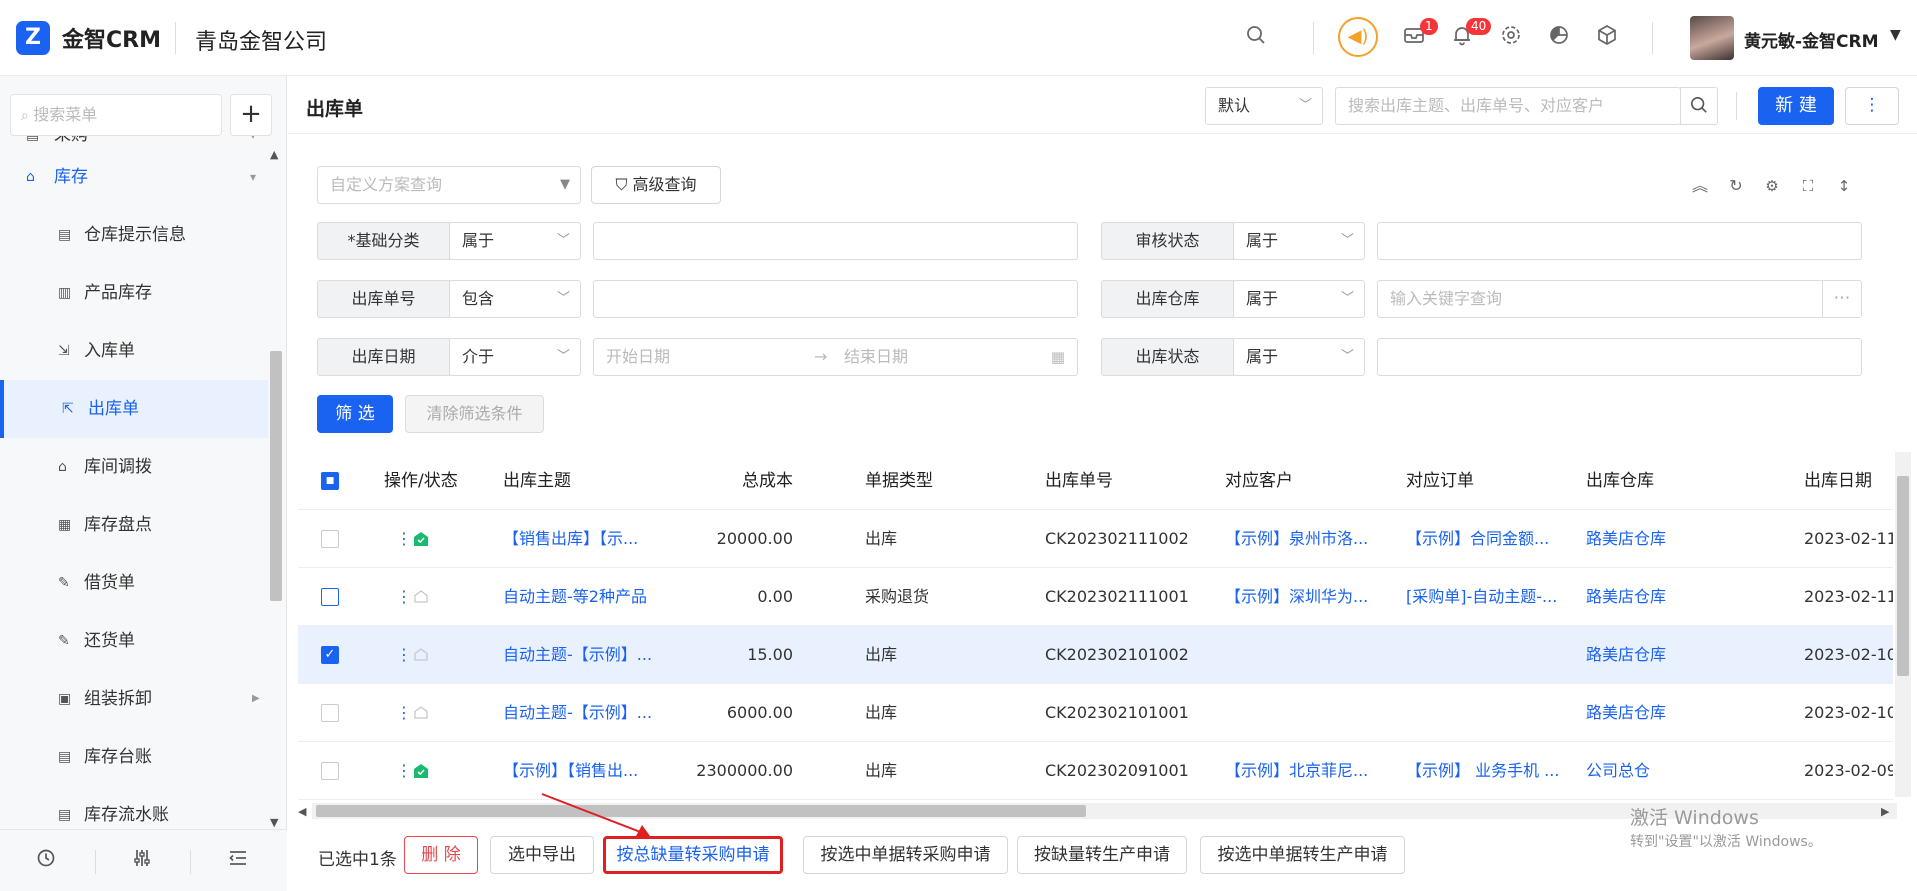 The image size is (1917, 891). I want to click on user-avatar, so click(1712, 38).